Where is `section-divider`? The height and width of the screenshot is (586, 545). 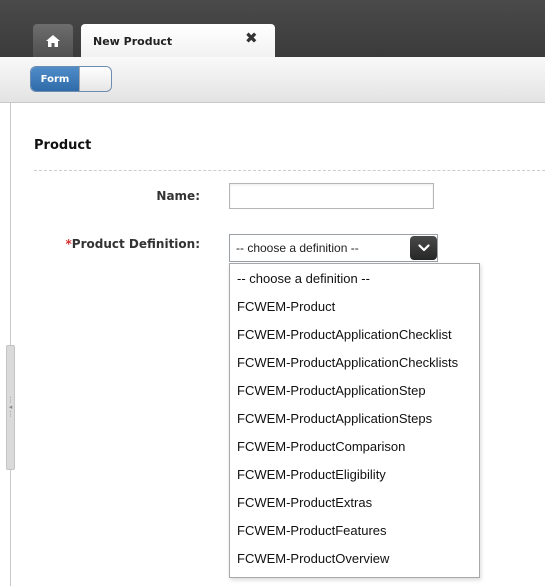
section-divider is located at coordinates (289, 170).